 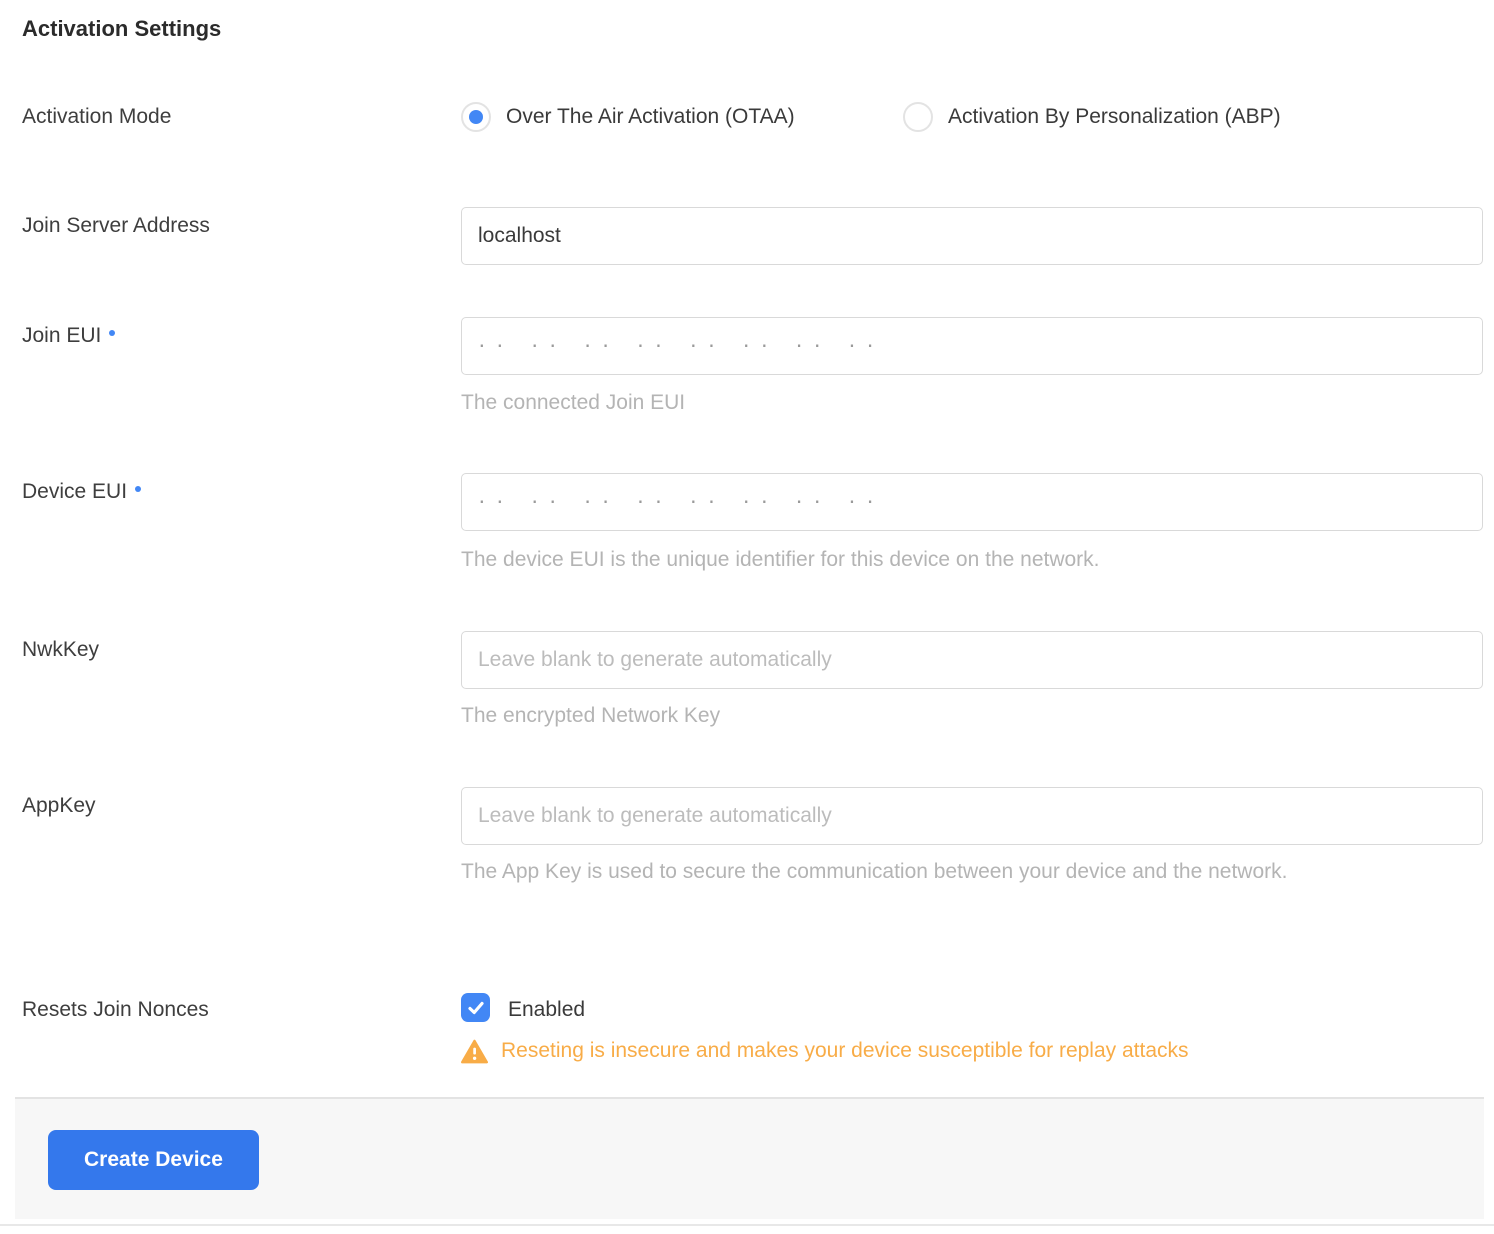 I want to click on create-device-button: Create Device, so click(x=153, y=1160).